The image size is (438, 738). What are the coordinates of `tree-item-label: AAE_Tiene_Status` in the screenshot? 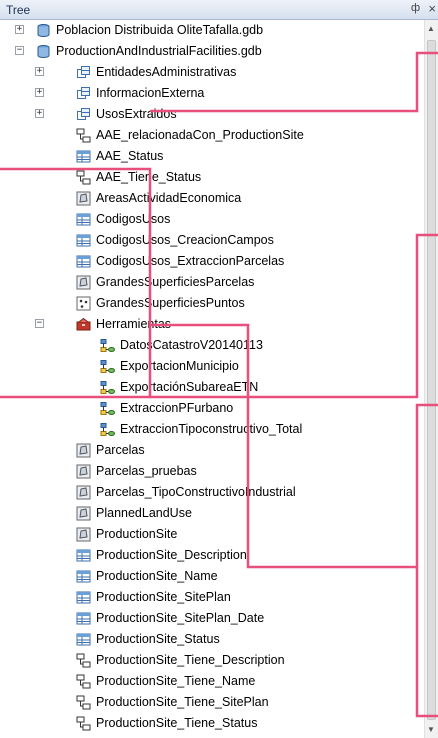 It's located at (149, 177).